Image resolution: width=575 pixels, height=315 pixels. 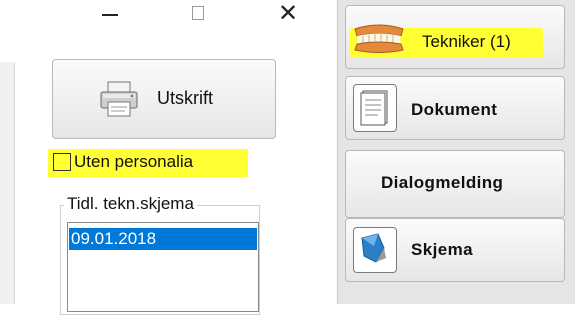 What do you see at coordinates (130, 204) in the screenshot?
I see `previous-forms-group-title: Tidl. tekn.skjema` at bounding box center [130, 204].